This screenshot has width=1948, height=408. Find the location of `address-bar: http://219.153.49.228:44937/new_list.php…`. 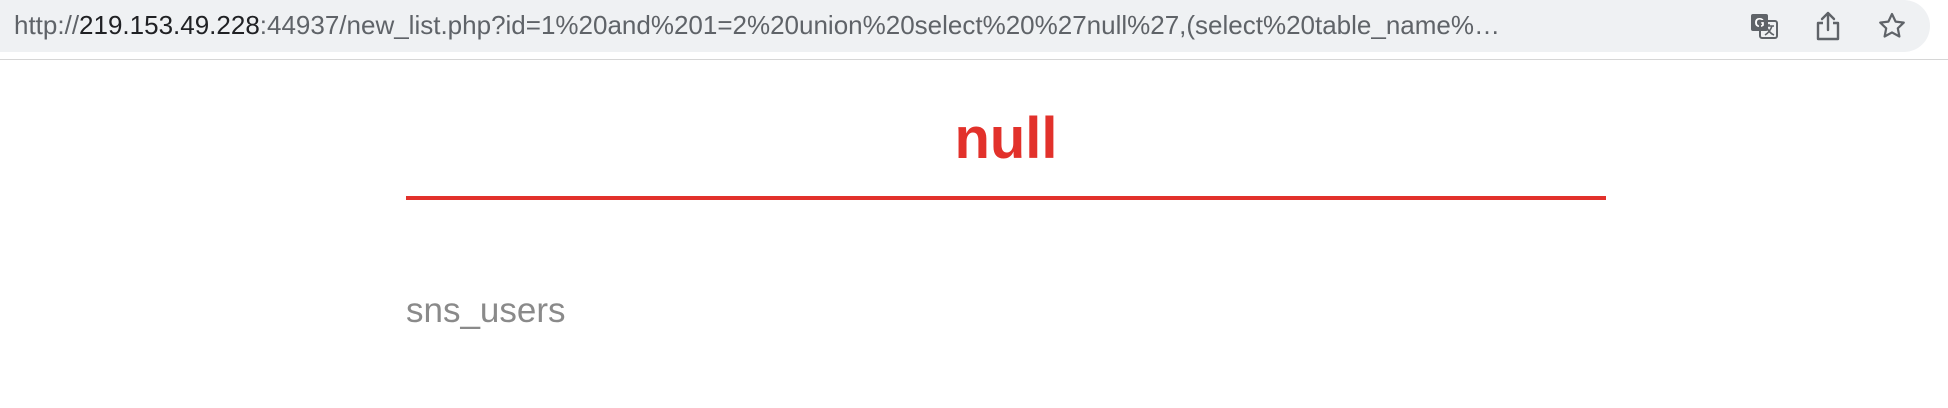

address-bar: http://219.153.49.228:44937/new_list.php… is located at coordinates (965, 26).